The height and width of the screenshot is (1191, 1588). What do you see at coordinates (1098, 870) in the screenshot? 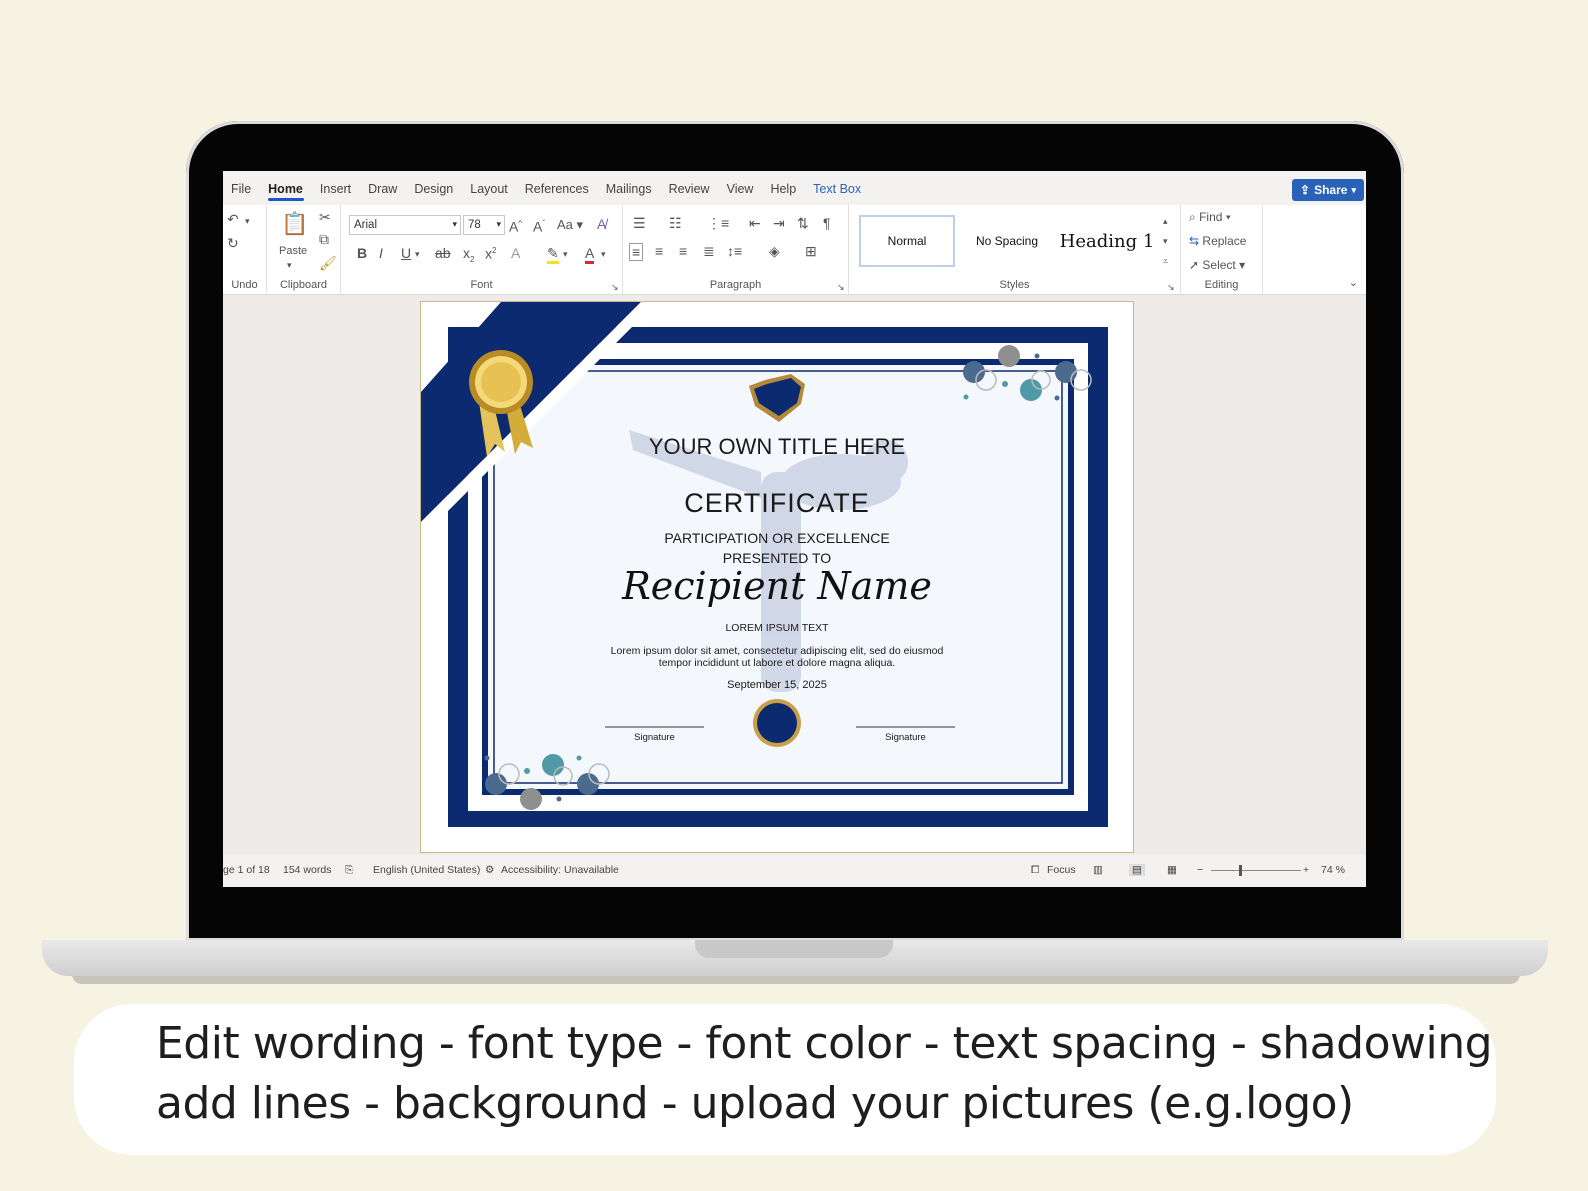
I see `read-mode-icon: ▥` at bounding box center [1098, 870].